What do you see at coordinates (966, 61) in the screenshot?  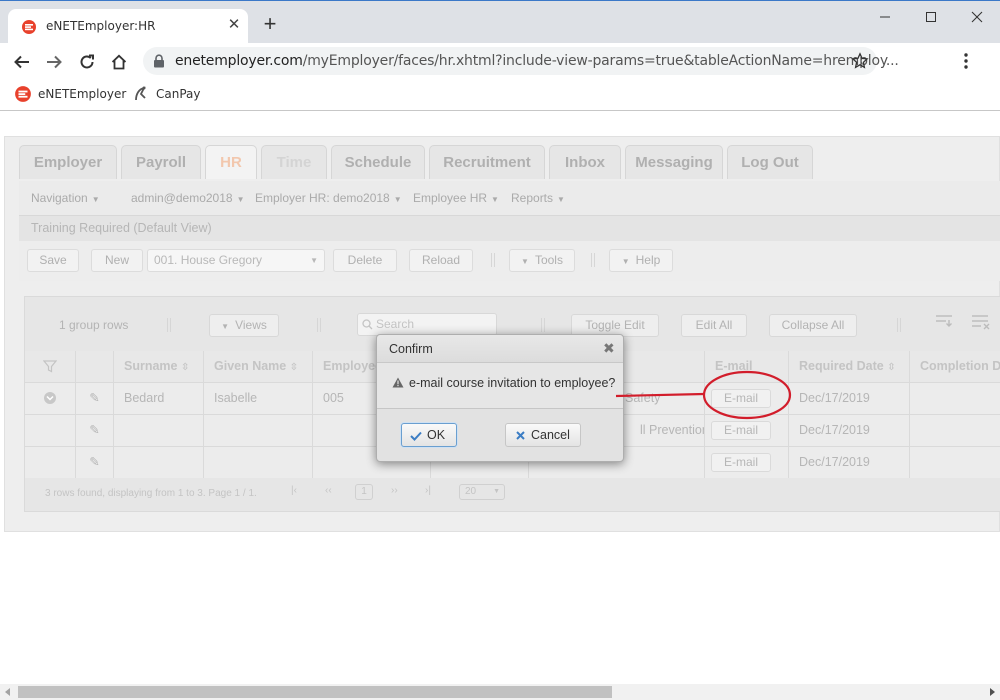 I see `kebab-menu-icon` at bounding box center [966, 61].